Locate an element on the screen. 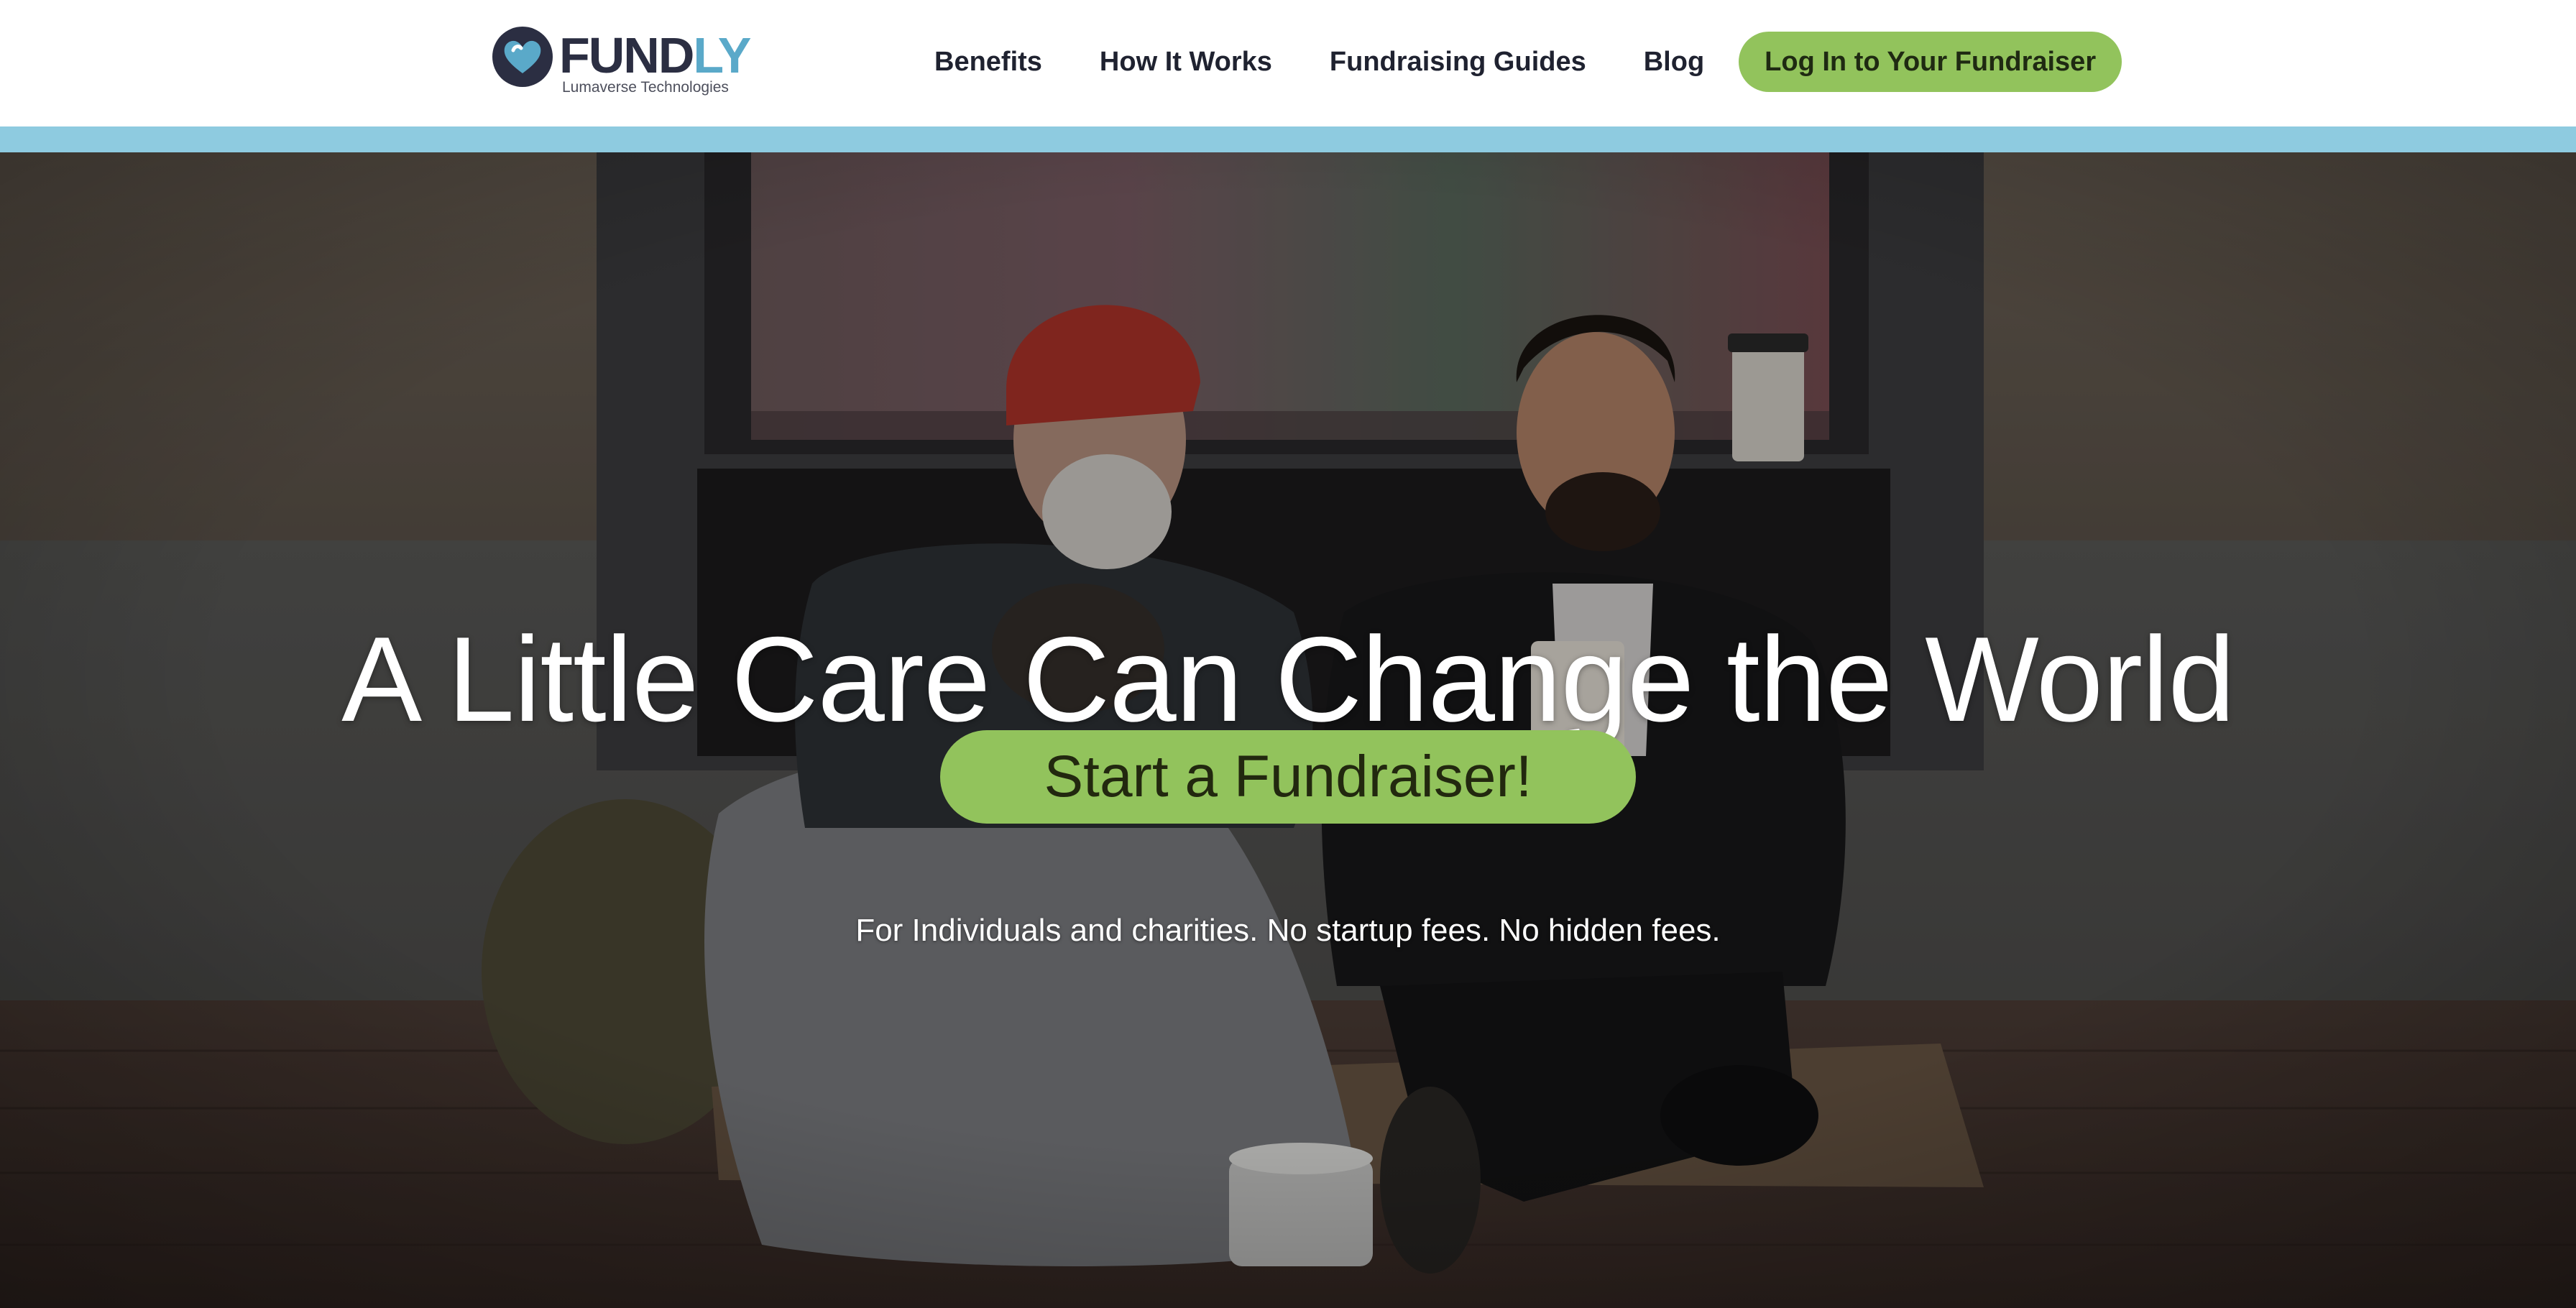 The width and height of the screenshot is (2576, 1308). nav-link-blog: Blog is located at coordinates (1674, 62).